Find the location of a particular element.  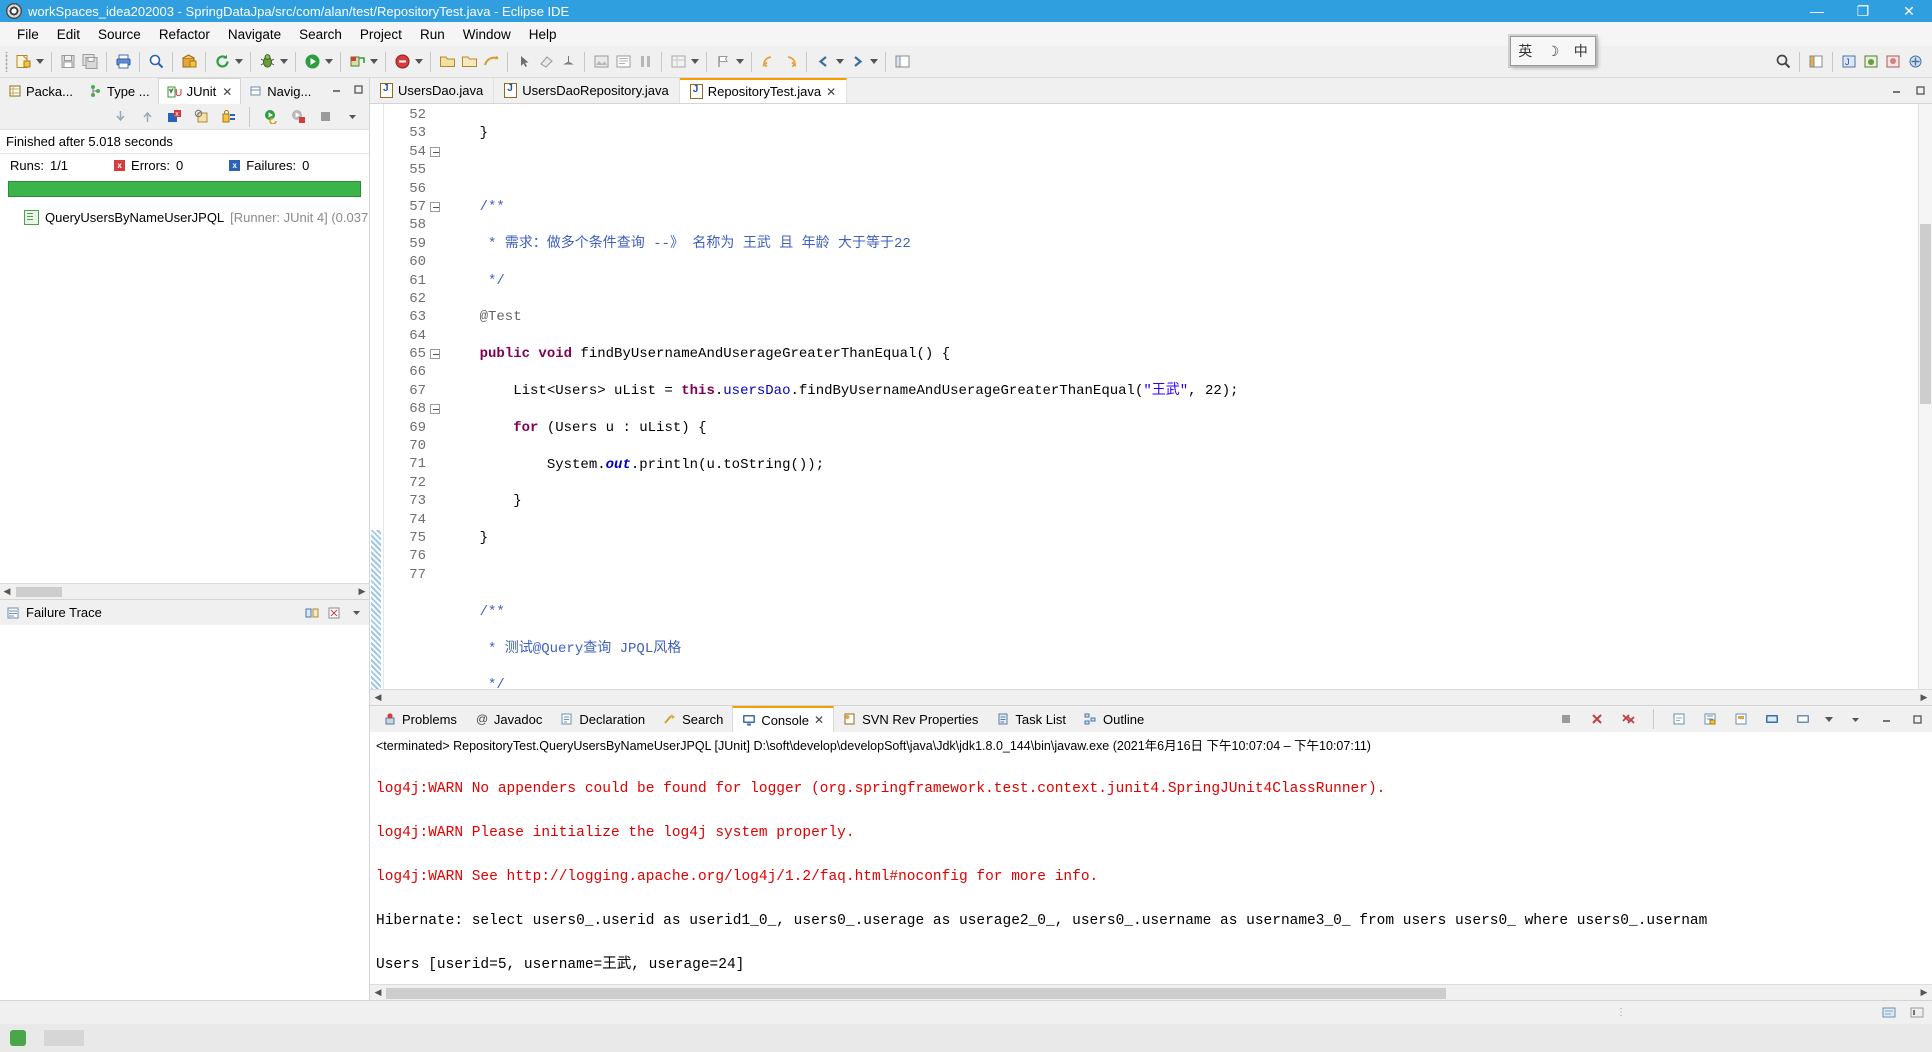

view-menu-icon is located at coordinates (352, 117).